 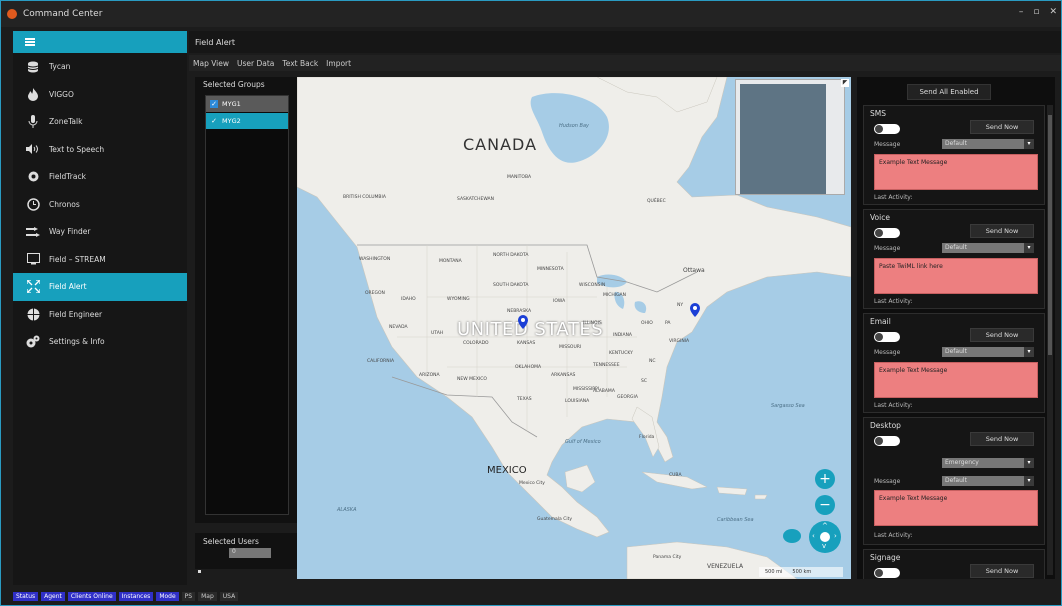 What do you see at coordinates (577, 401) in the screenshot?
I see `map-label-louisiana: LOUISIANA` at bounding box center [577, 401].